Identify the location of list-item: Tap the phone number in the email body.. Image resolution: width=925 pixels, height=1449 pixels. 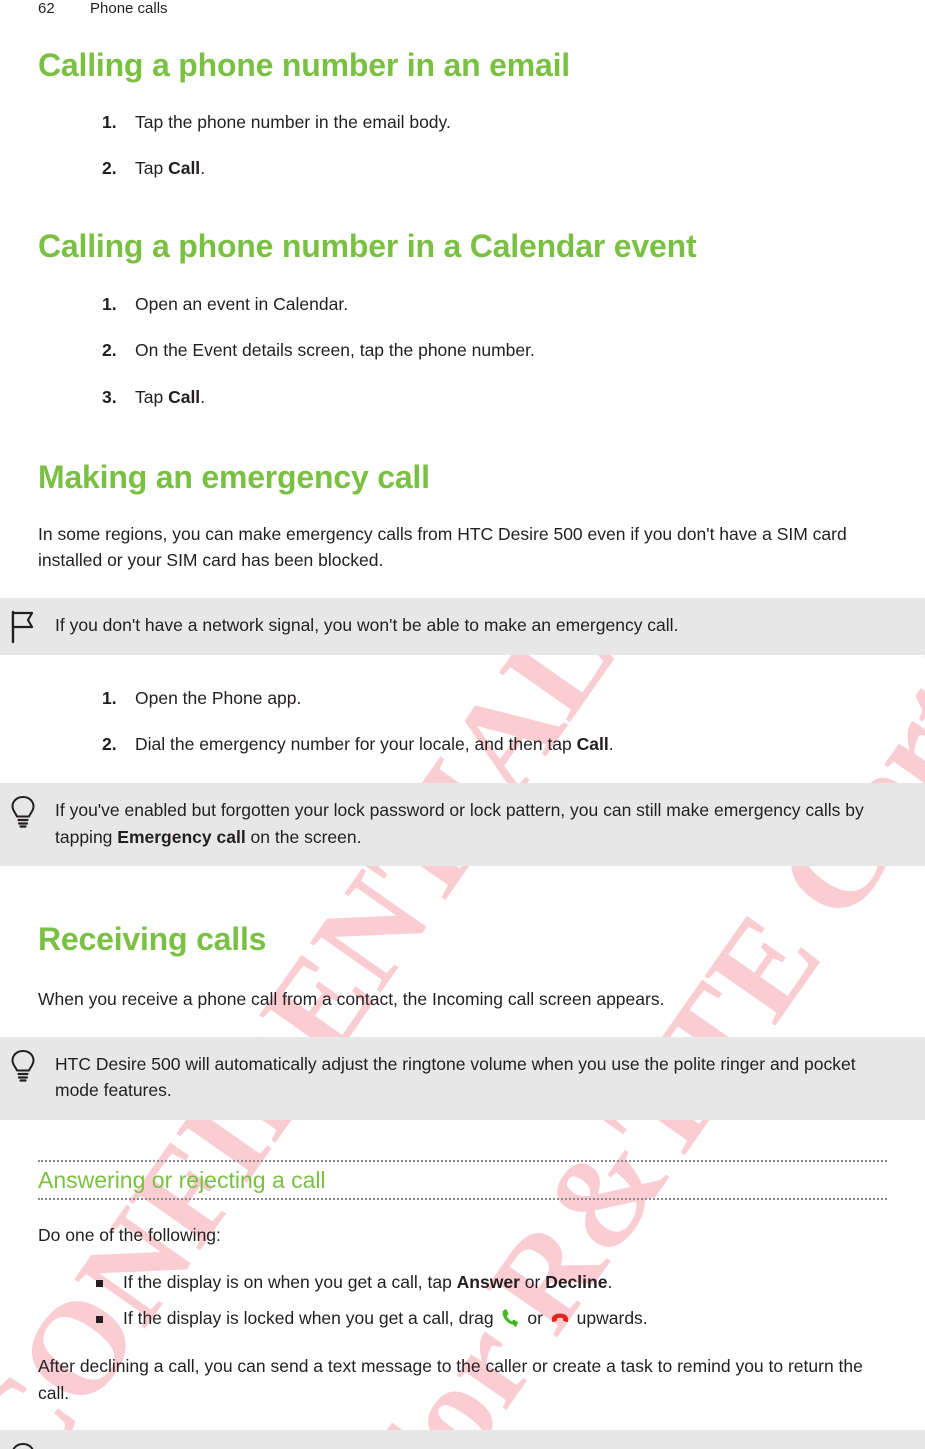
(462, 122).